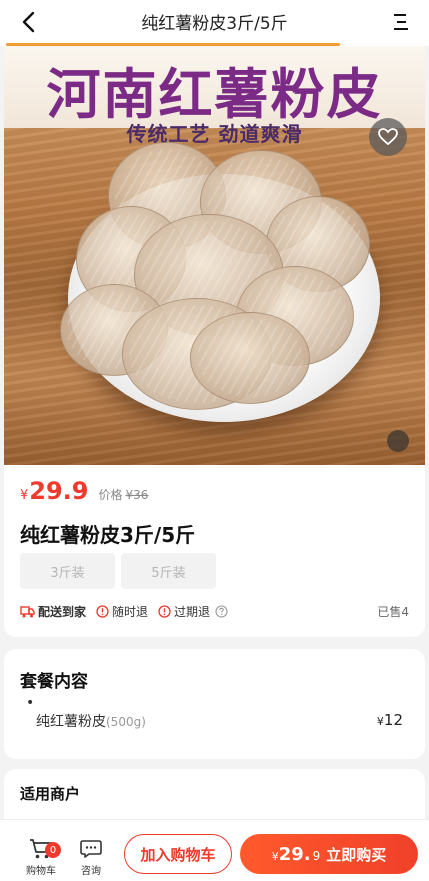  Describe the element at coordinates (91, 849) in the screenshot. I see `chat-icon` at that location.